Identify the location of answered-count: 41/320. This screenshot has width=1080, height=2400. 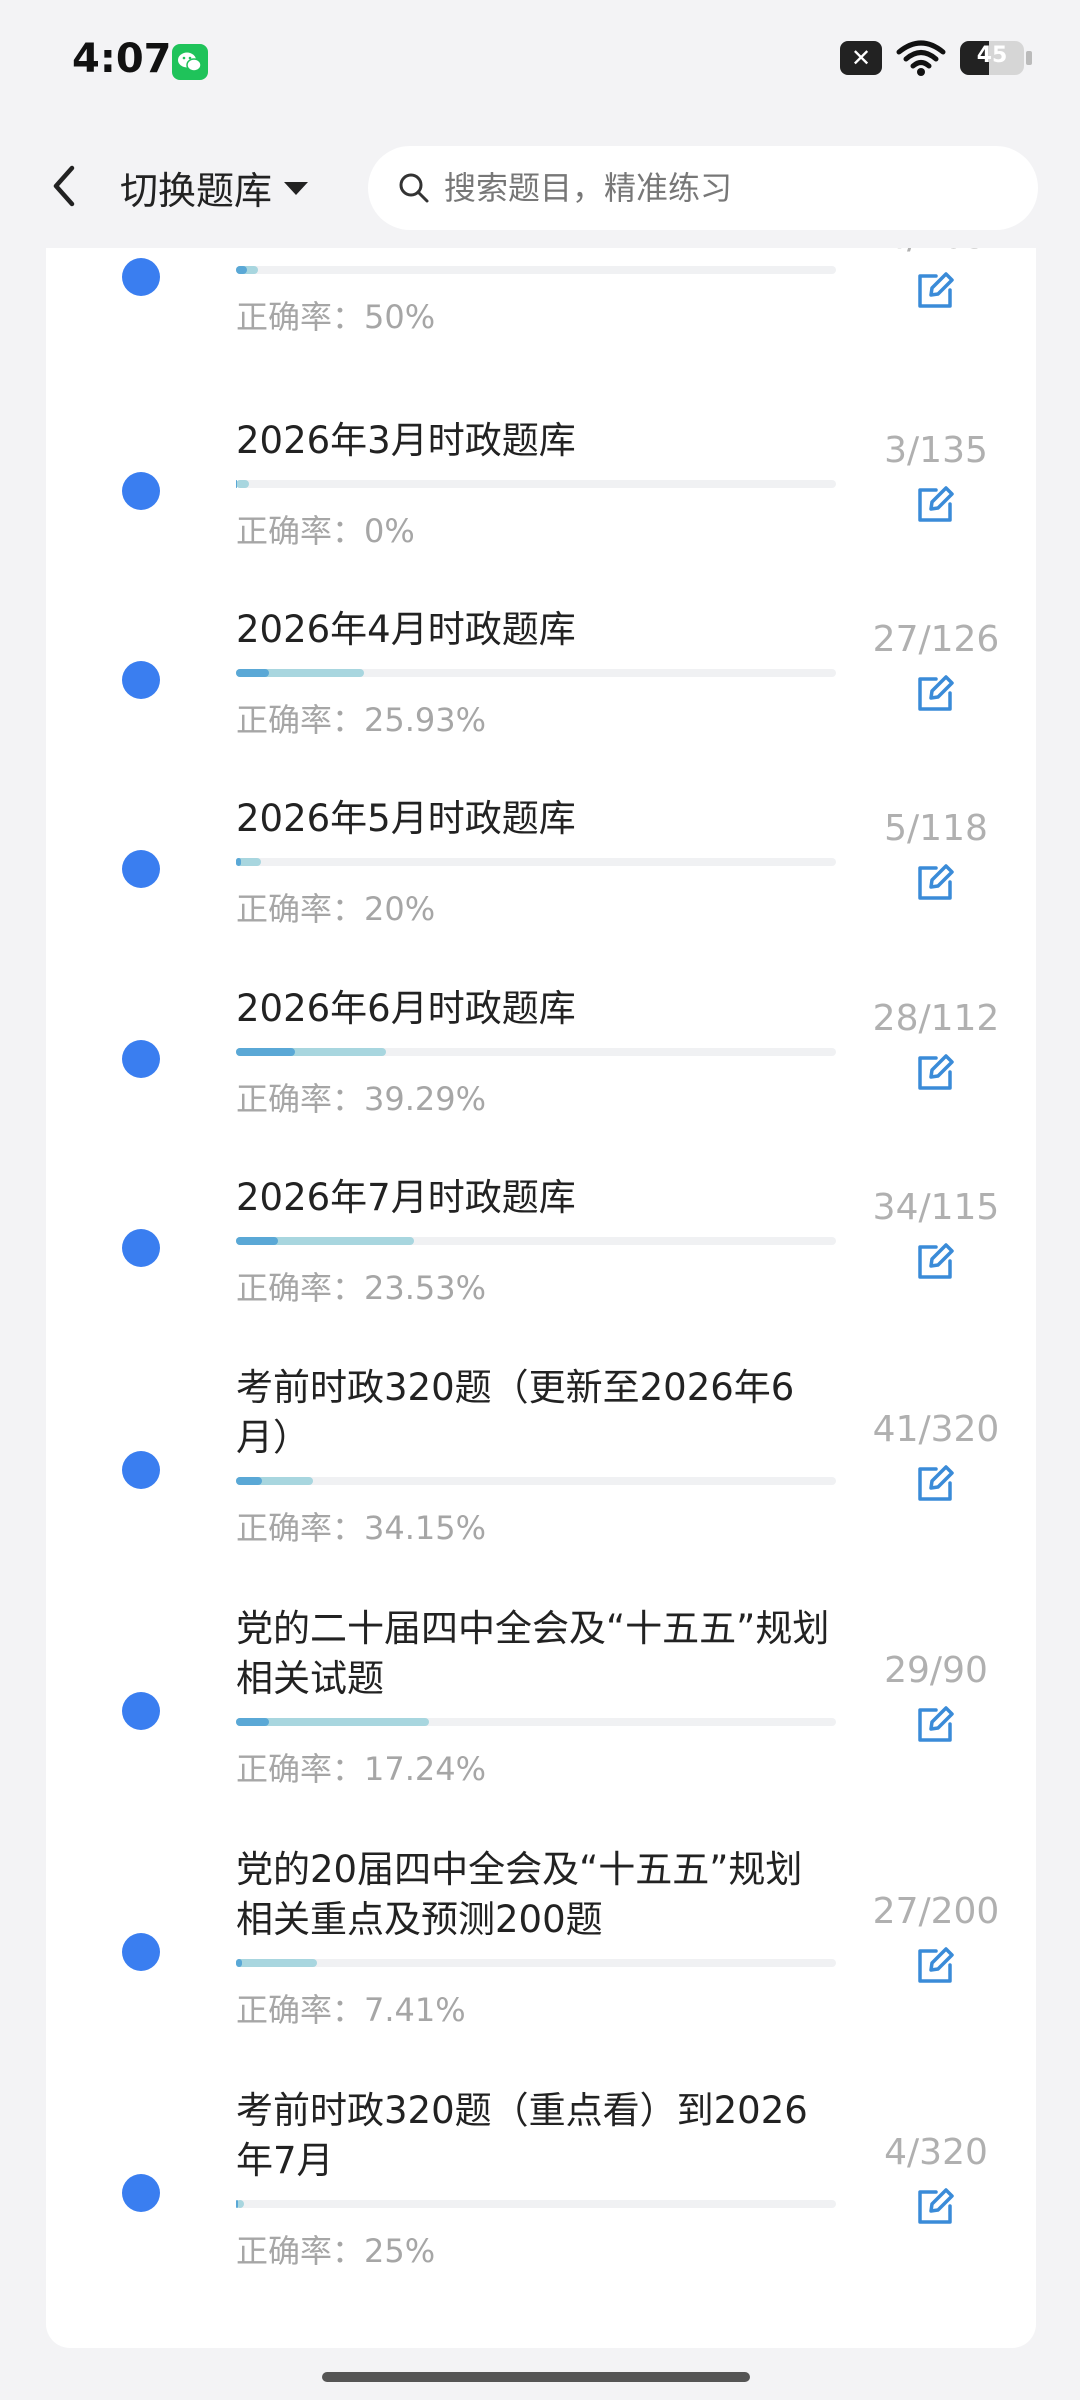
(936, 1429).